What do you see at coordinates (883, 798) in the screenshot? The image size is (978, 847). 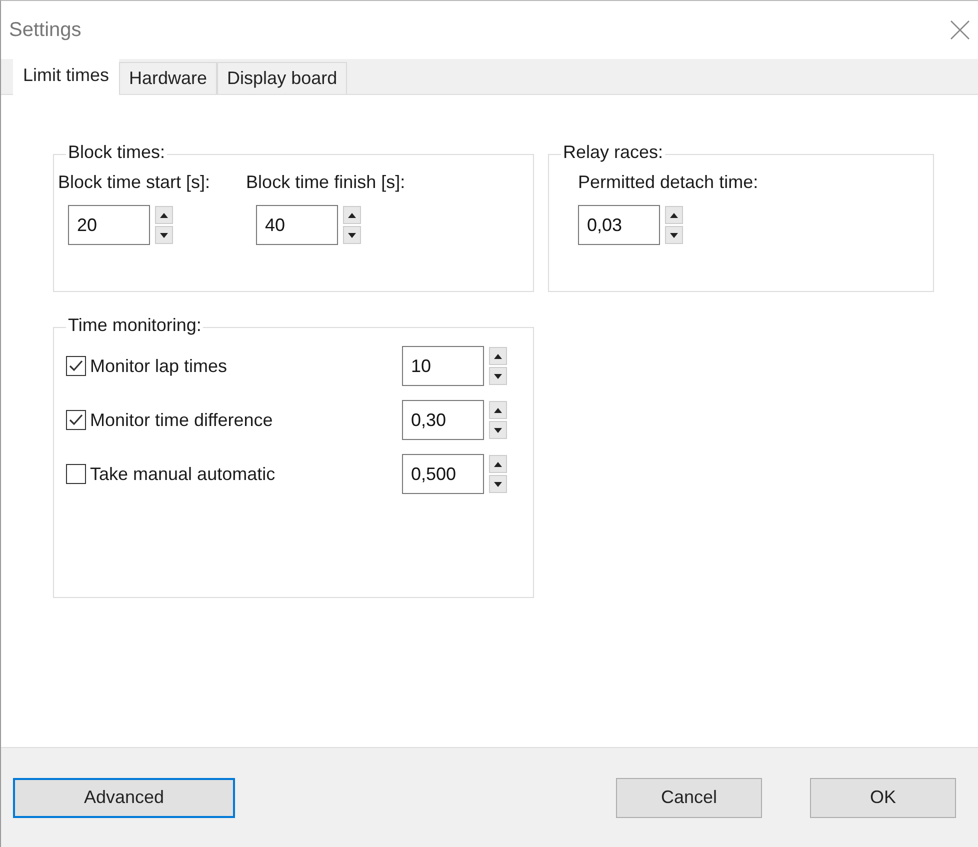 I see `dialog-button: OK` at bounding box center [883, 798].